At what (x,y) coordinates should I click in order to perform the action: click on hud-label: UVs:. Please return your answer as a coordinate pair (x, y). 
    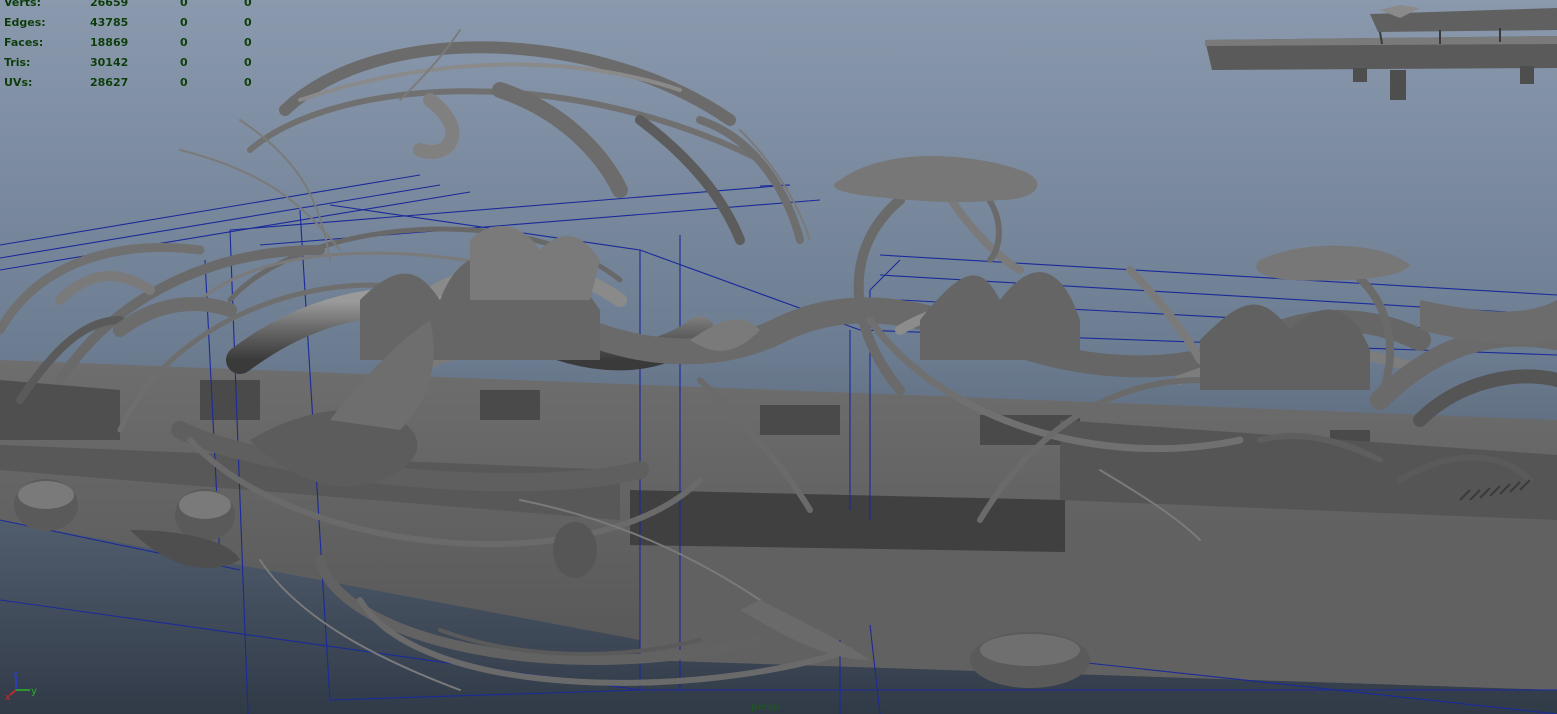
    Looking at the image, I should click on (18, 82).